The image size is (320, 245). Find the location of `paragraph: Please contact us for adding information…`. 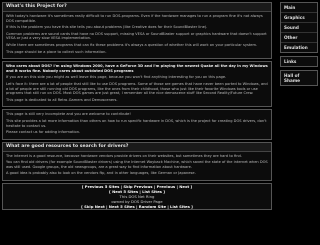

paragraph: Please contact us for adding information… is located at coordinates (43, 132).